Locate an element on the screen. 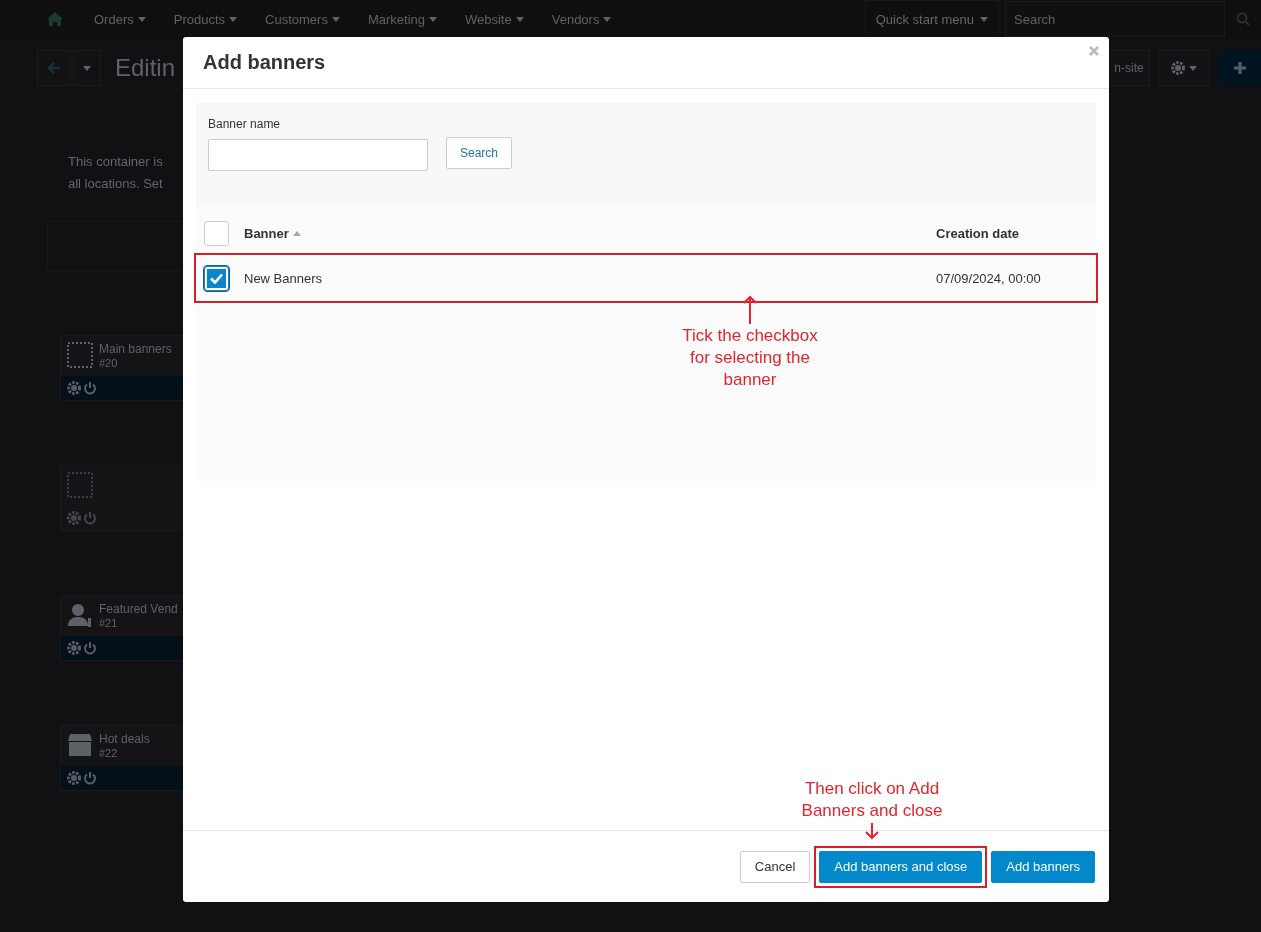  nav-menu-item: Vendors is located at coordinates (581, 19).